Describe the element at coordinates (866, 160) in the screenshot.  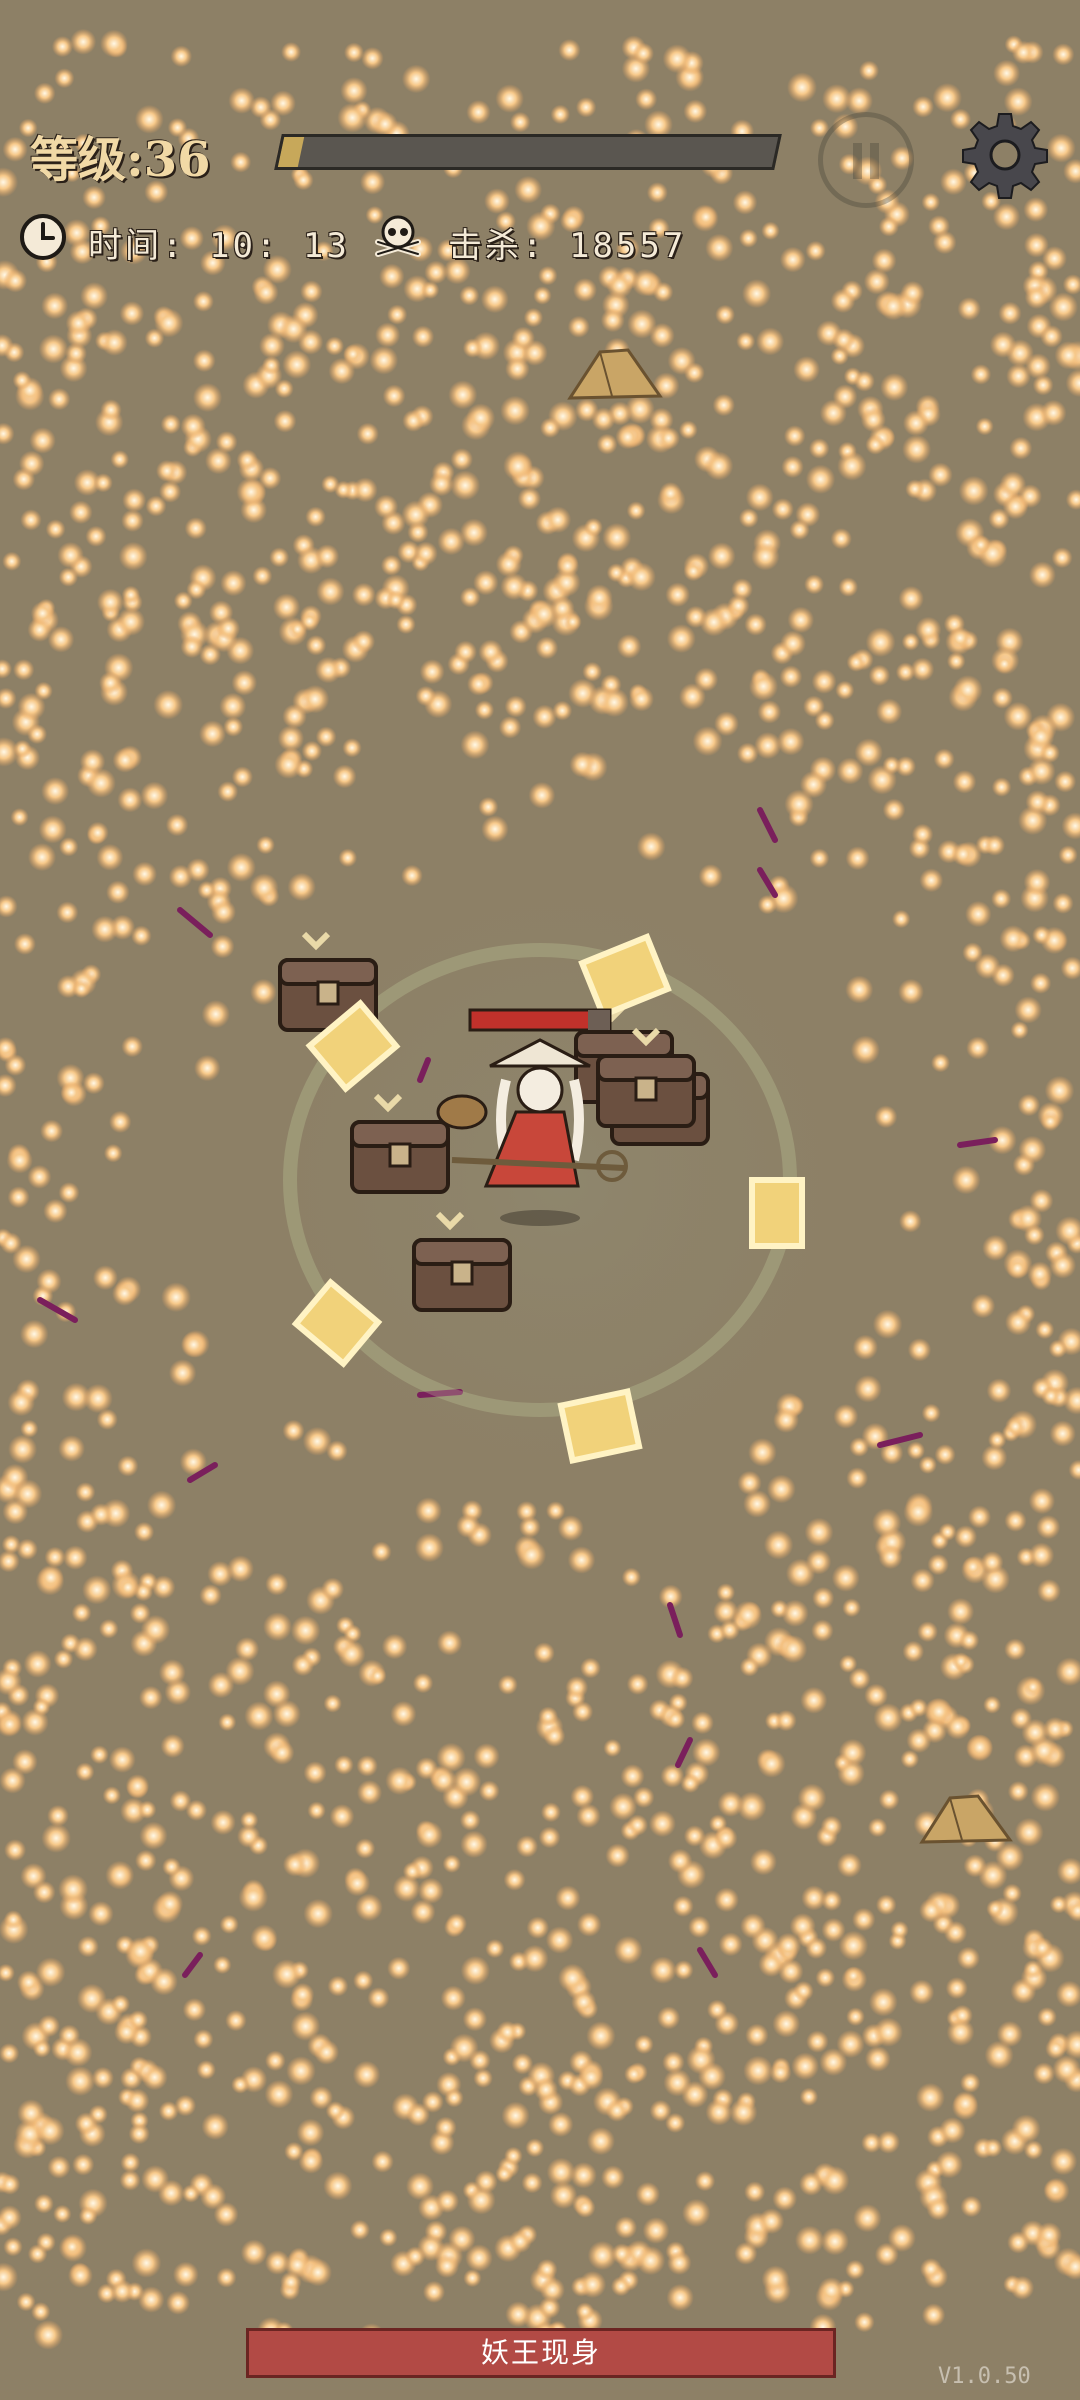
I see `pause-button` at that location.